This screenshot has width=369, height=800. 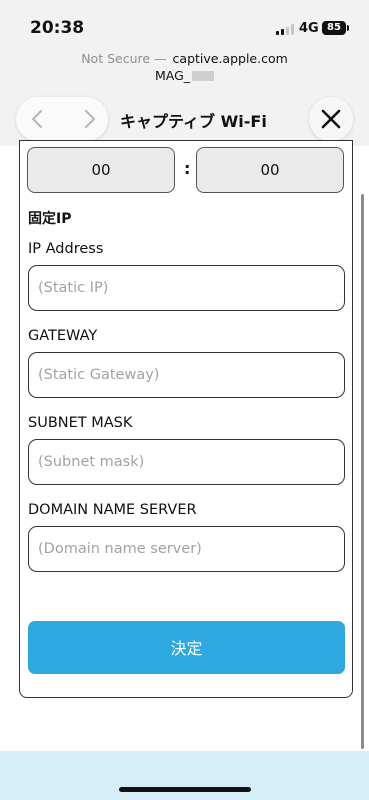 I want to click on status-bar: 20:38 4G 85, so click(x=184, y=24).